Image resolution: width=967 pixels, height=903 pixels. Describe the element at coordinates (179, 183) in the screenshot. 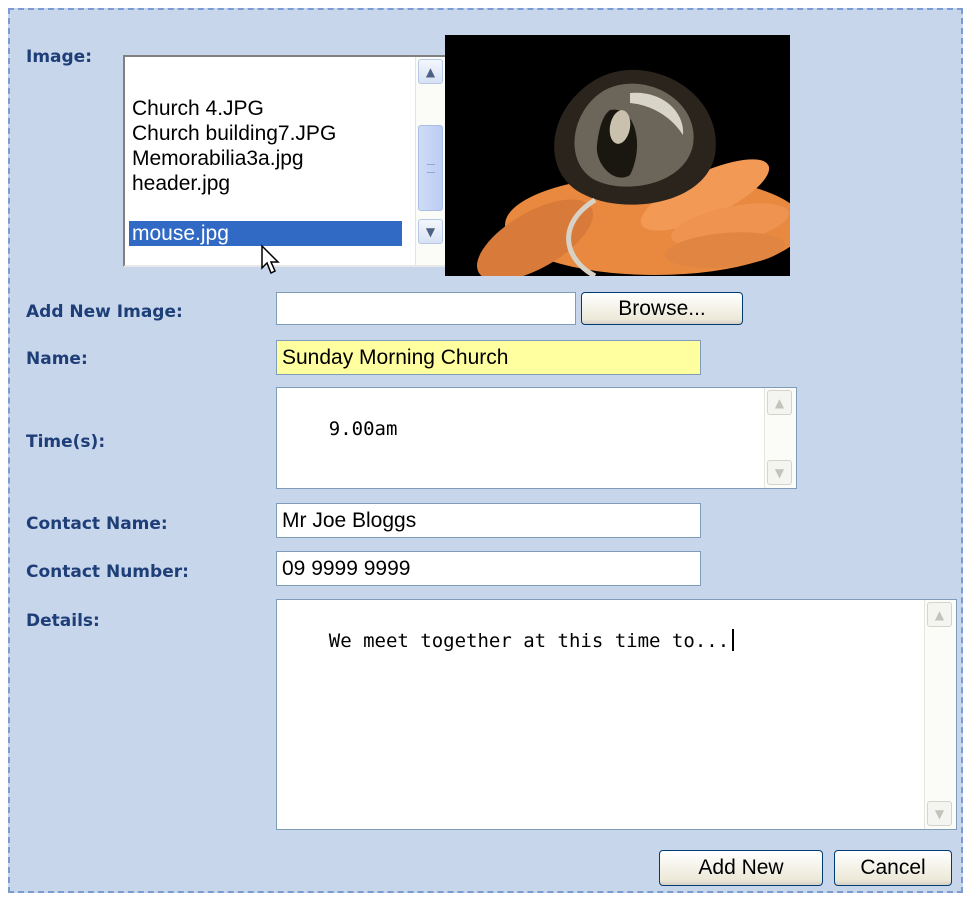

I see `image-option: header.jpg` at that location.